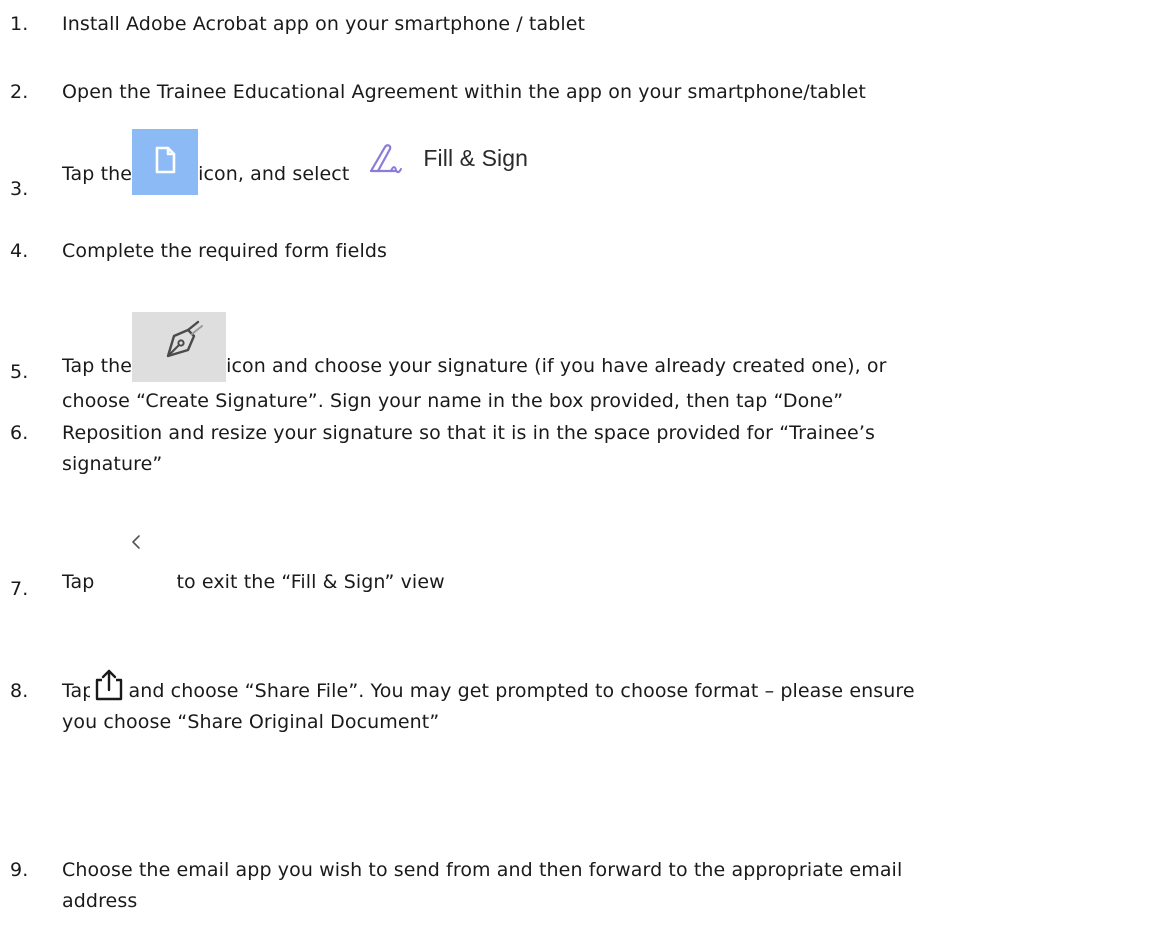  I want to click on step-text-line: Tap the icon, and select Fill & Sign, so click(598, 162).